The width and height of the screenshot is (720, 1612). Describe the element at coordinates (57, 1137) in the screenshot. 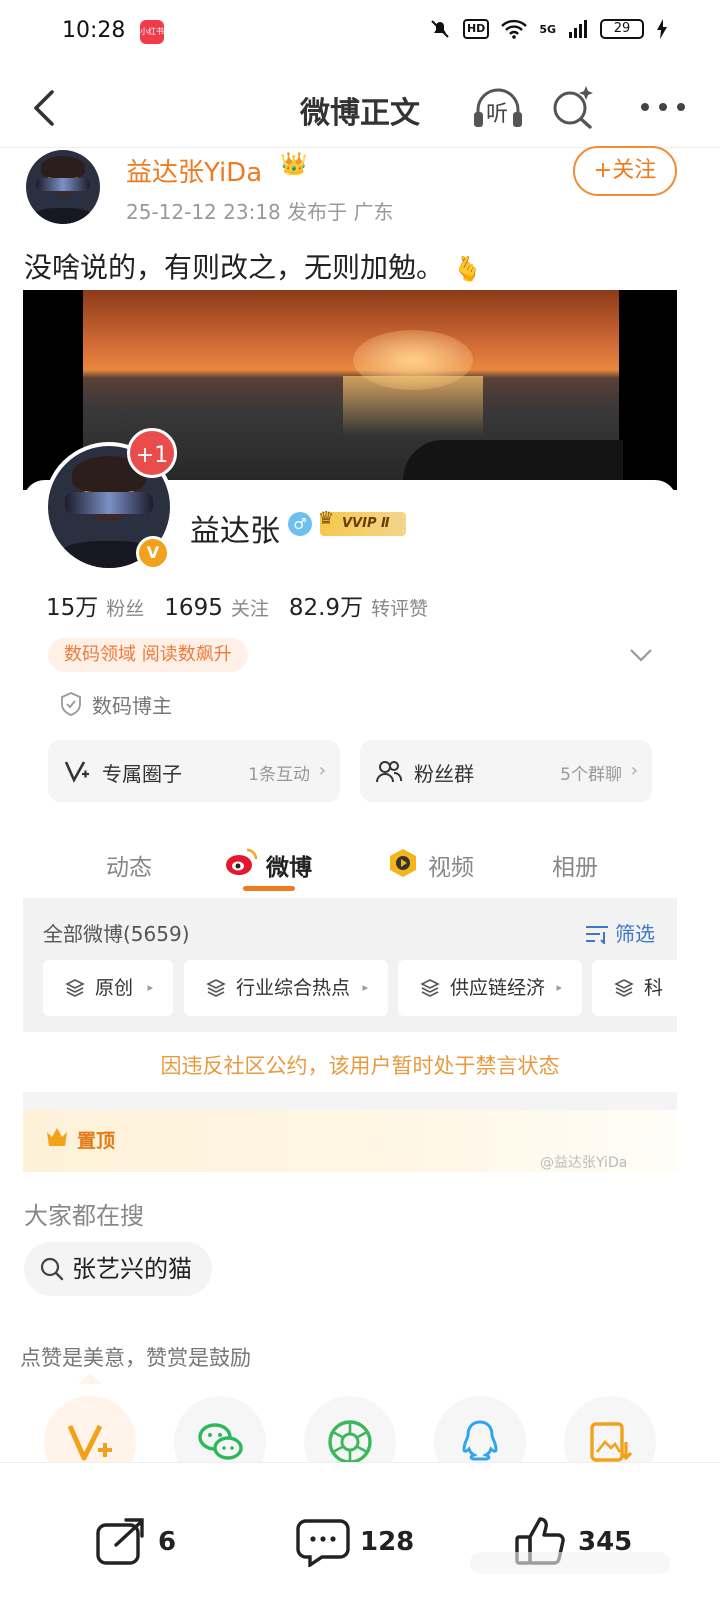

I see `pinned-crown-icon` at that location.